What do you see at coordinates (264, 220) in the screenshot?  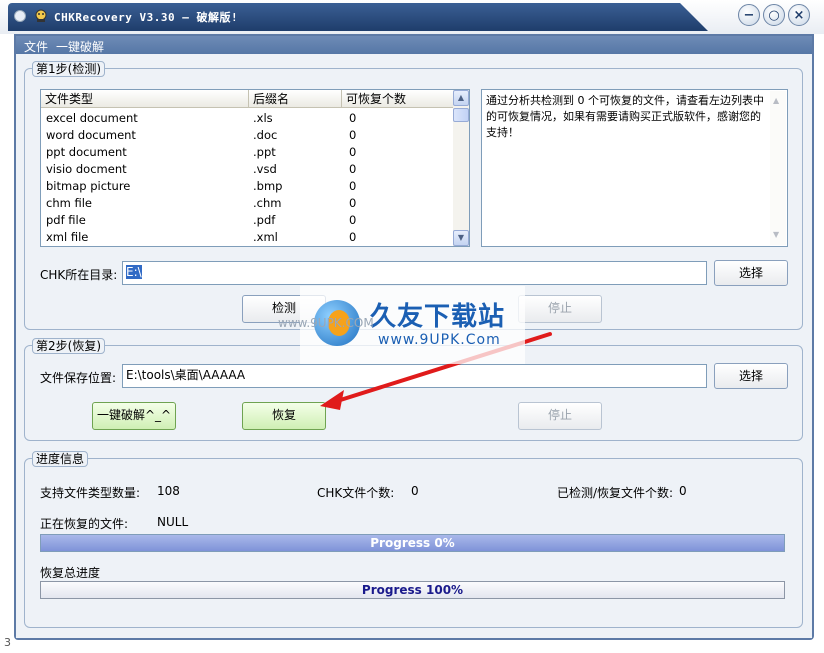 I see `cell-ext: .pdf` at bounding box center [264, 220].